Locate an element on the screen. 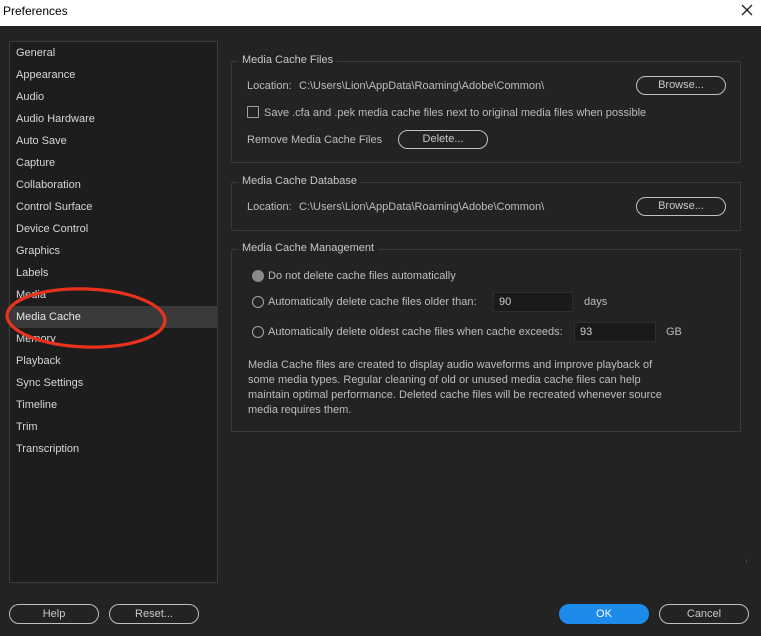 The width and height of the screenshot is (761, 636). sidebar-item-transcription: Transcription is located at coordinates (113, 449).